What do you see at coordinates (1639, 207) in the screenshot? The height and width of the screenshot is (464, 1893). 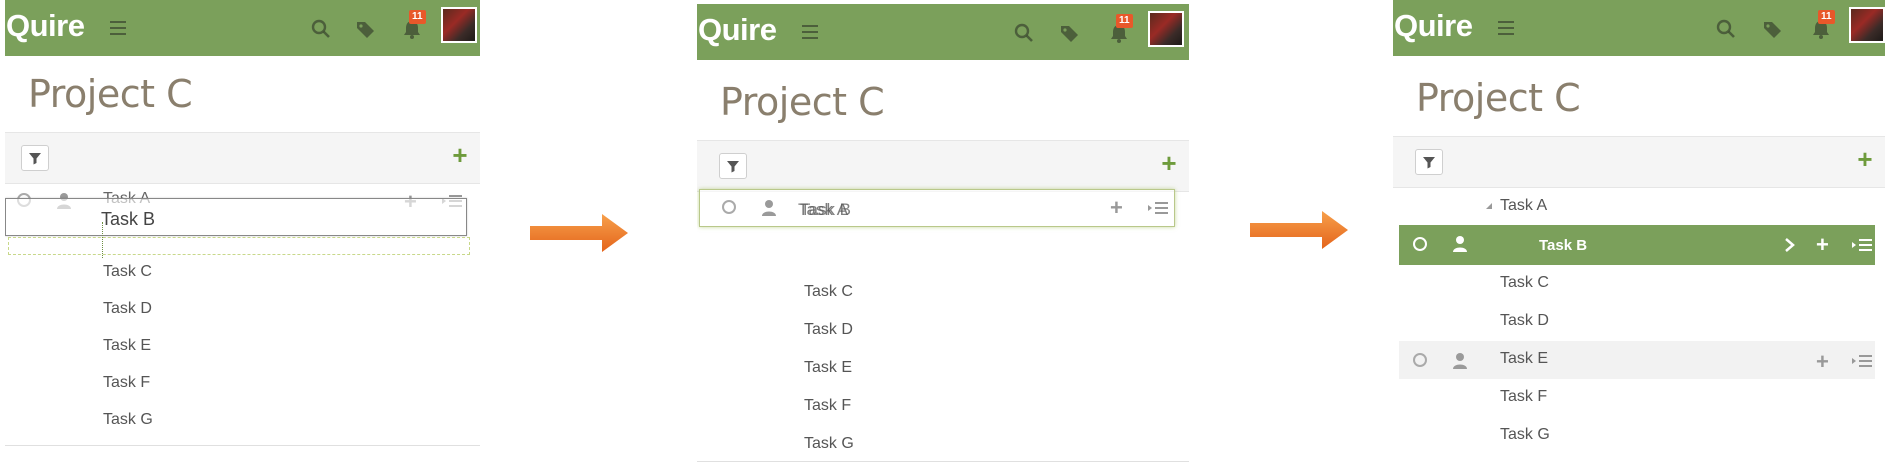 I see `task-row: Task A` at bounding box center [1639, 207].